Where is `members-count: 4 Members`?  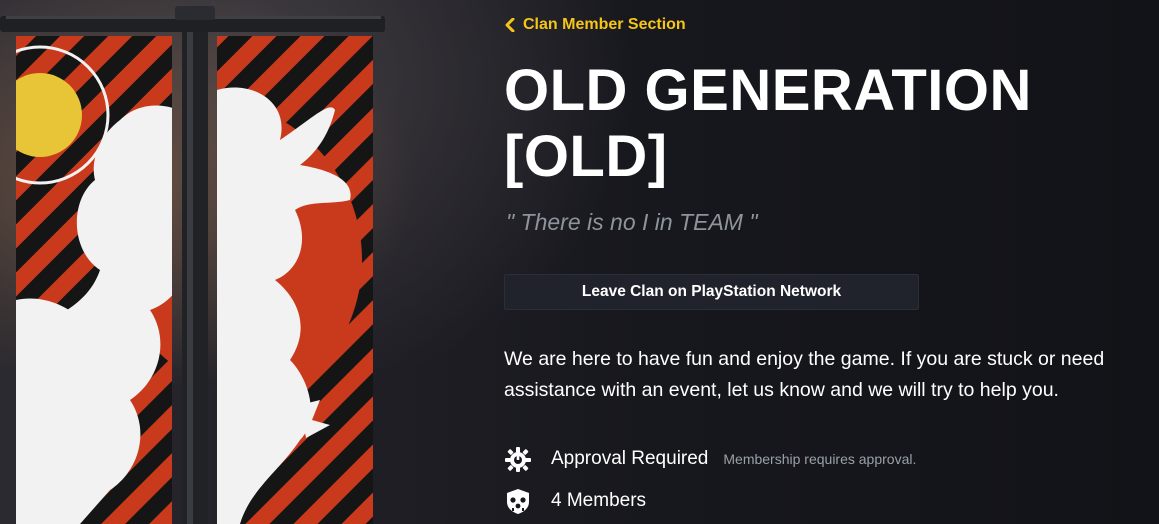
members-count: 4 Members is located at coordinates (599, 500).